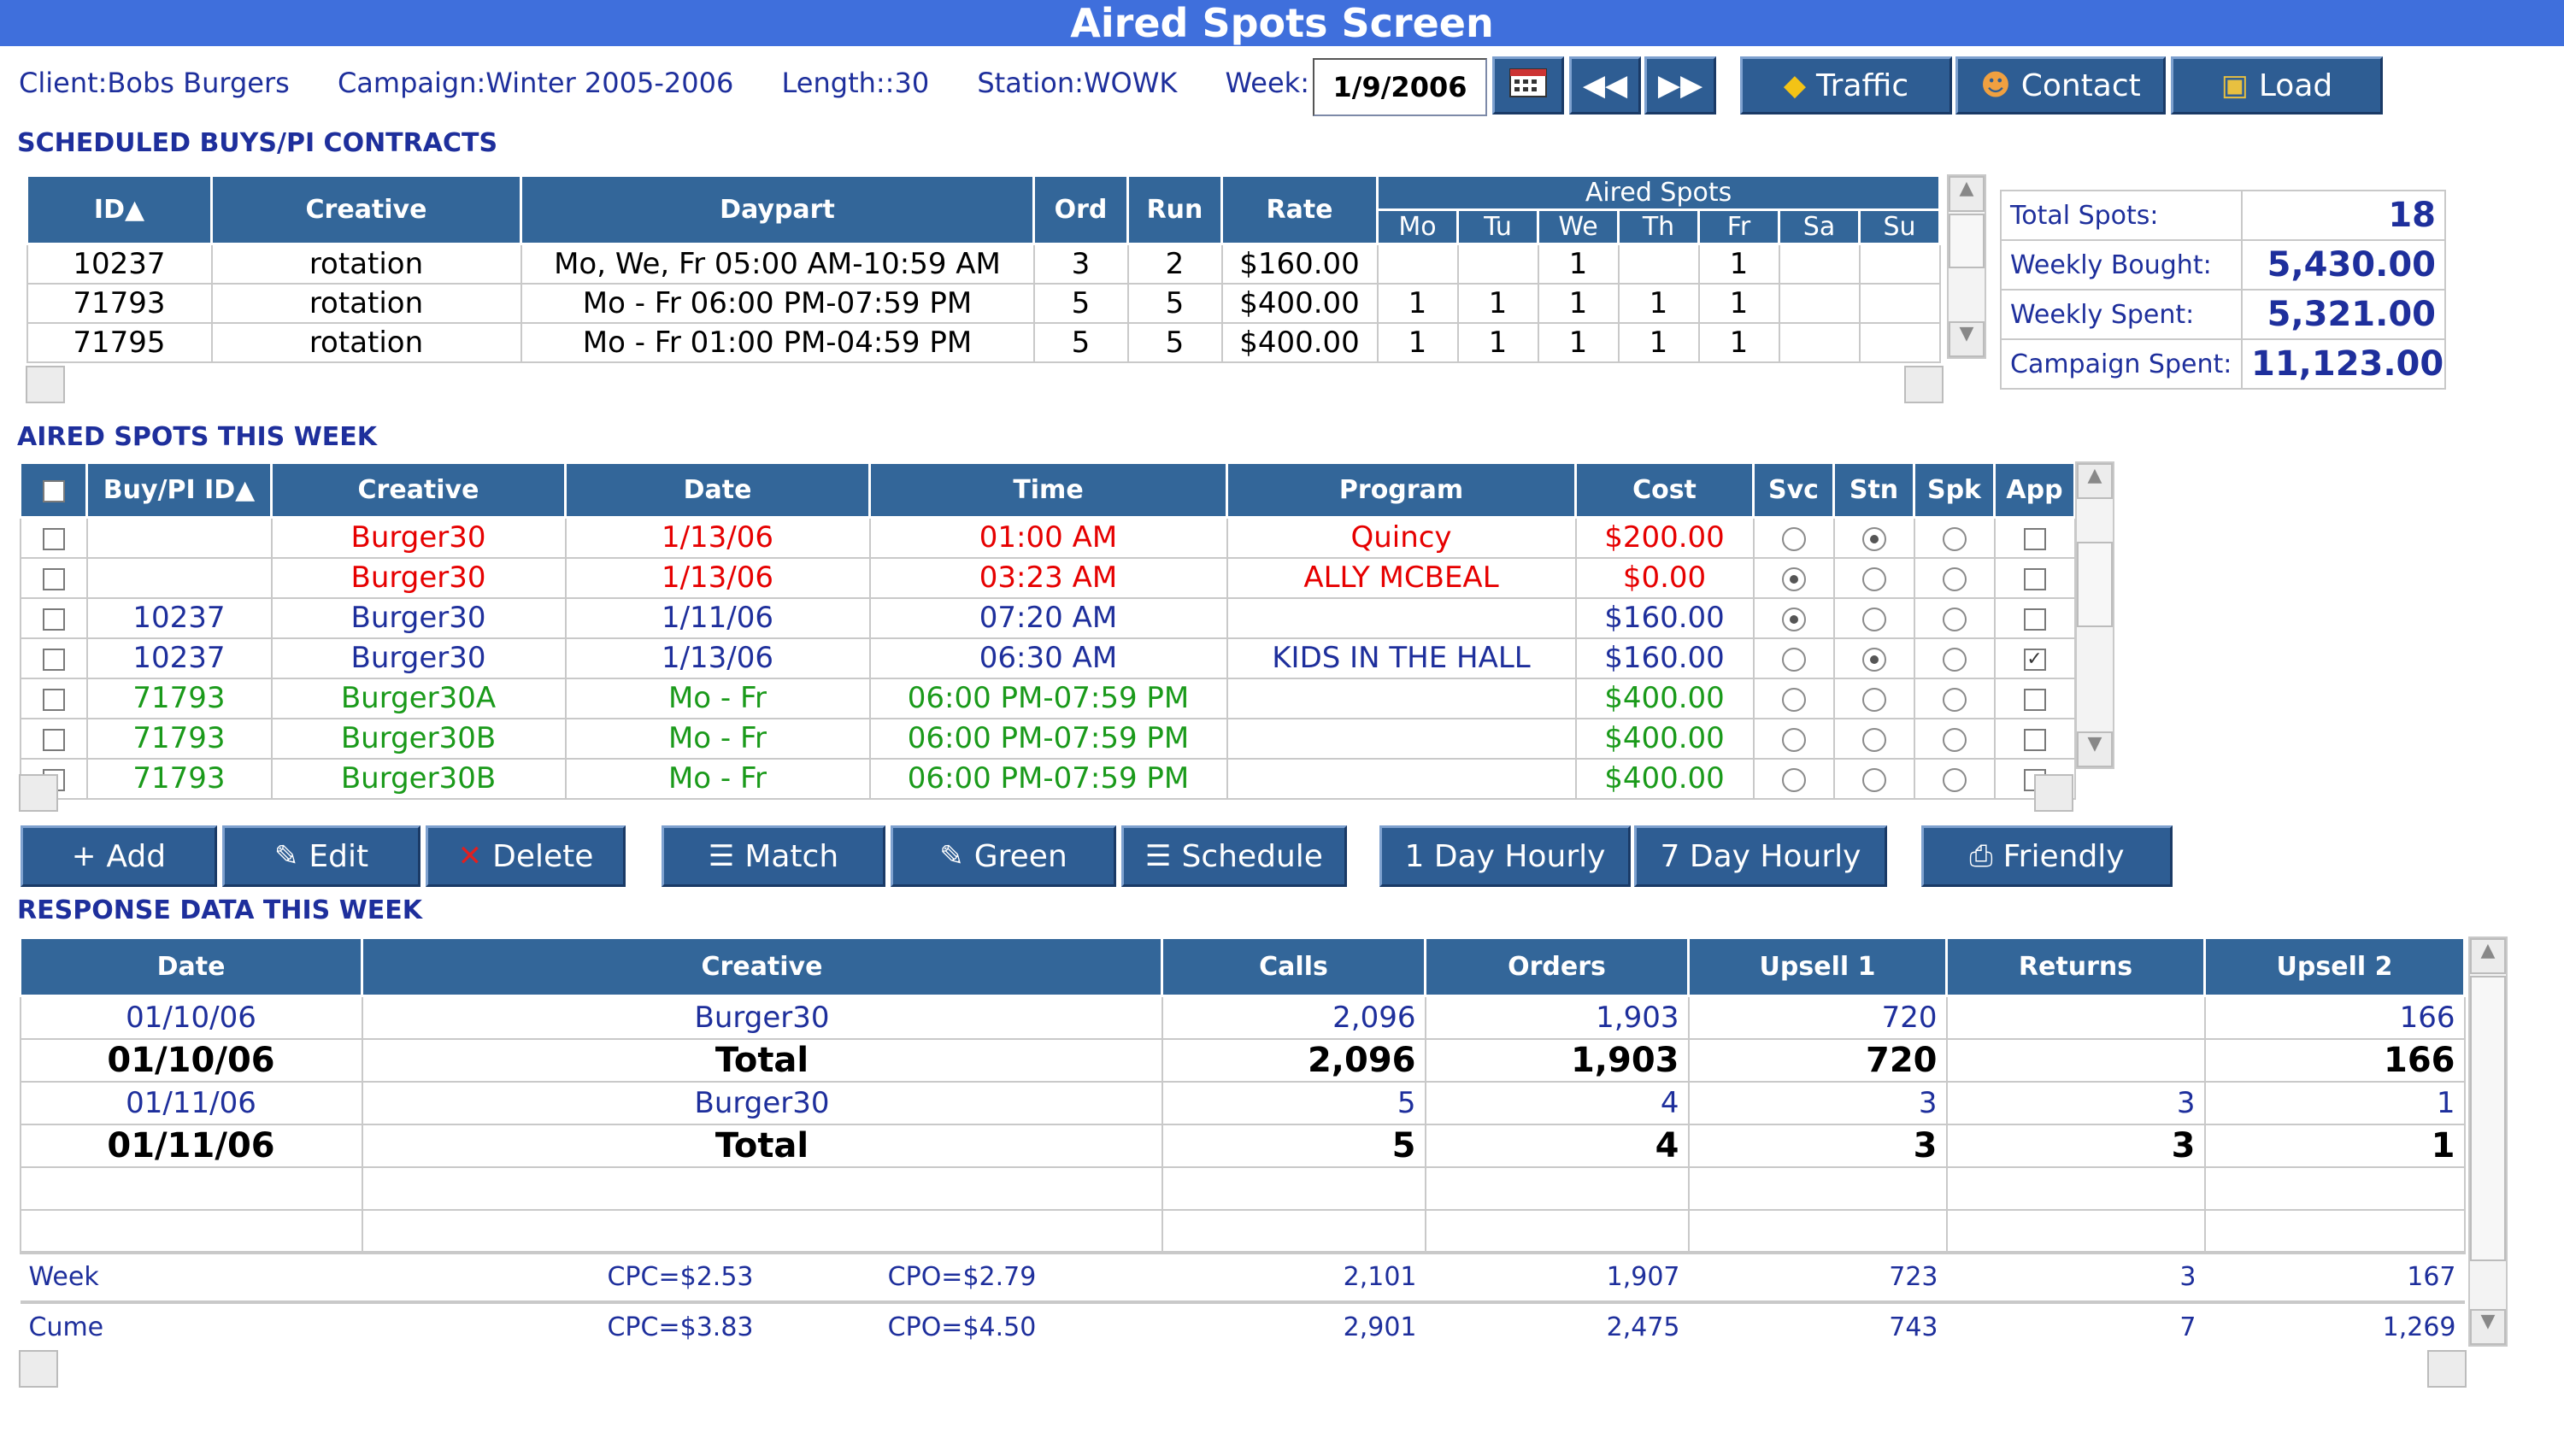 This screenshot has width=2564, height=1456. What do you see at coordinates (1400, 87) in the screenshot?
I see `week-input: 1/9/2006` at bounding box center [1400, 87].